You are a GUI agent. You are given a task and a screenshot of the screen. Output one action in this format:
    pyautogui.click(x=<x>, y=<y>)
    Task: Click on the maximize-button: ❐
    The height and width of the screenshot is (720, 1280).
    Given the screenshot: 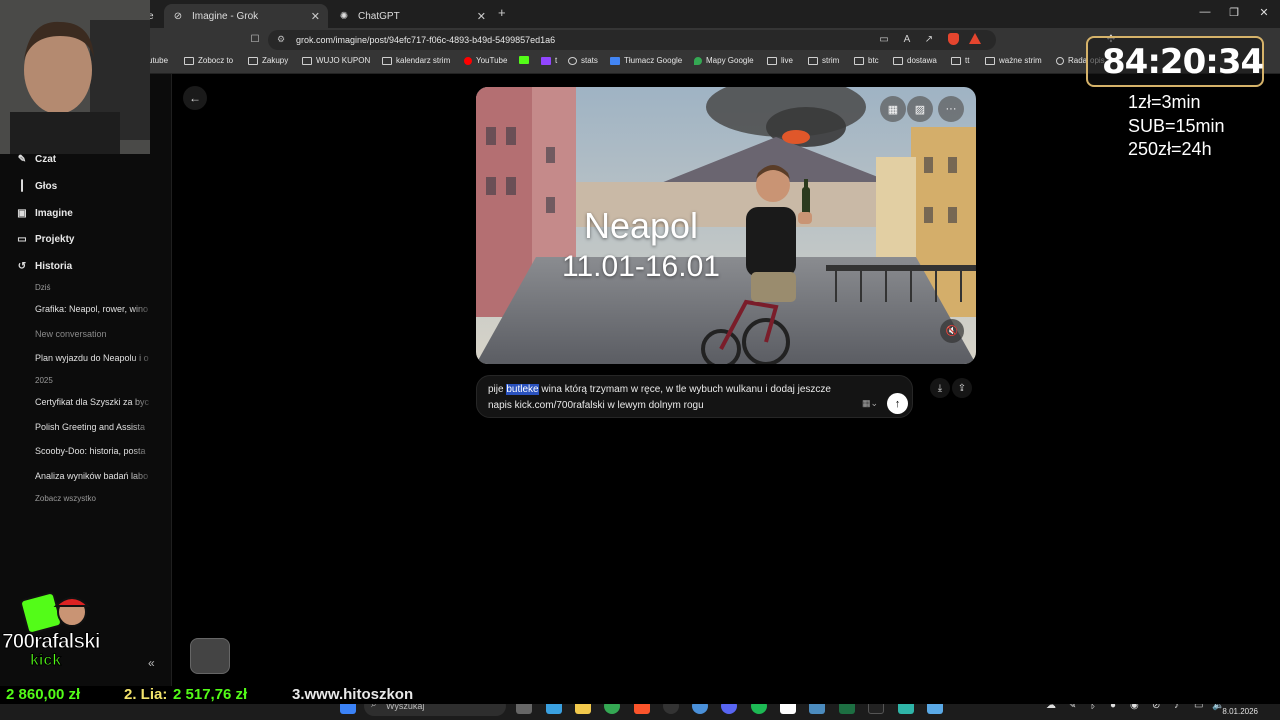 What is the action you would take?
    pyautogui.click(x=1234, y=12)
    